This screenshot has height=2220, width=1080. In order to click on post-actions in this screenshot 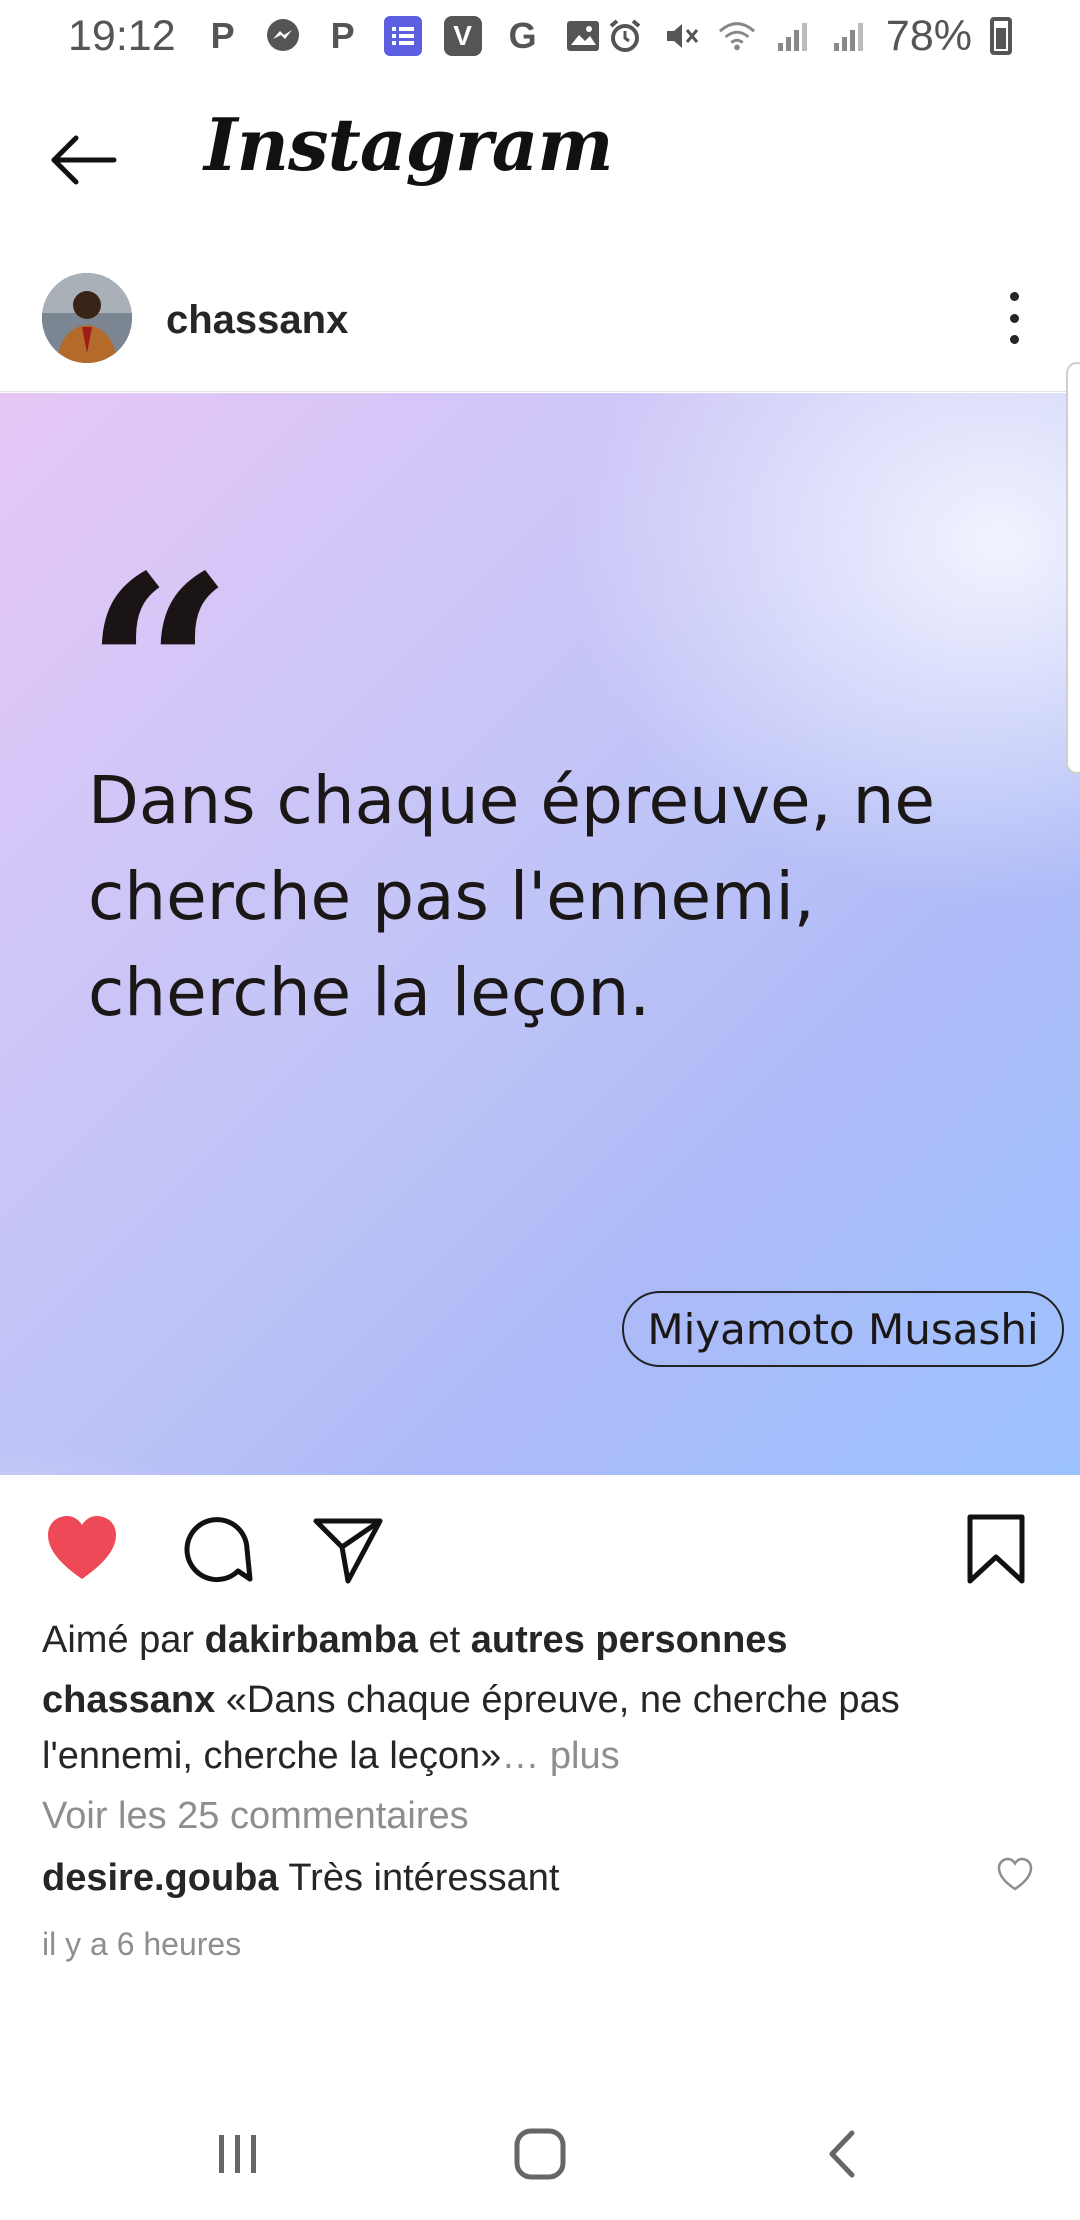, I will do `click(540, 1545)`.